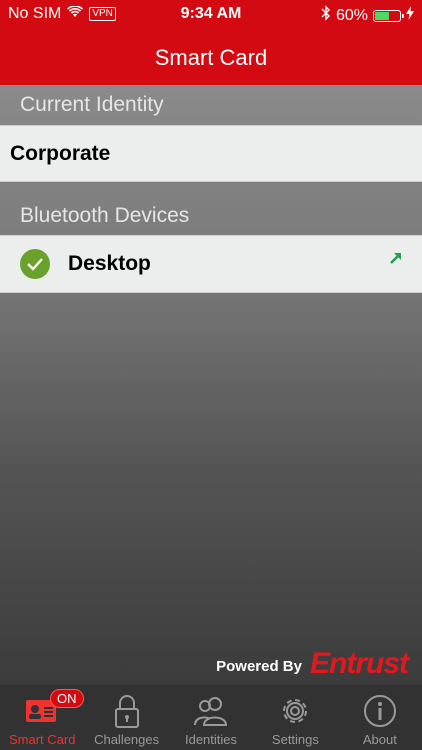 This screenshot has width=422, height=750. What do you see at coordinates (60, 153) in the screenshot?
I see `identity-label: Corporate` at bounding box center [60, 153].